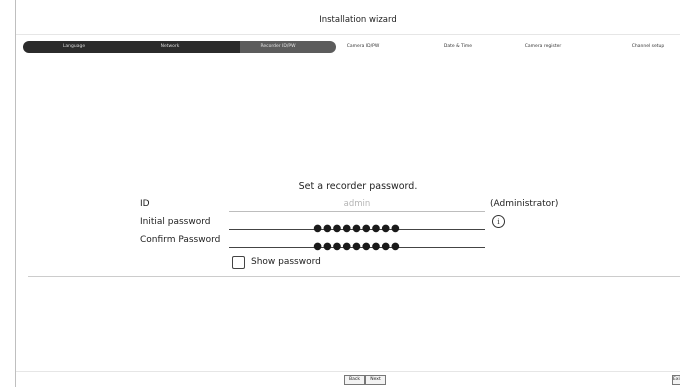  Describe the element at coordinates (74, 46) in the screenshot. I see `step-language: Language` at that location.